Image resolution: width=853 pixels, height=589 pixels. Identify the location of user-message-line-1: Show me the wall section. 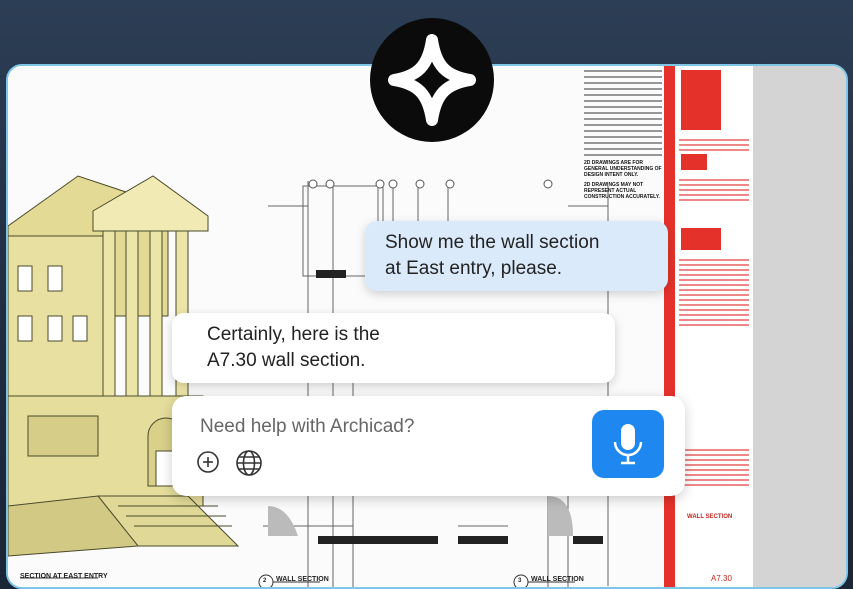
(492, 242).